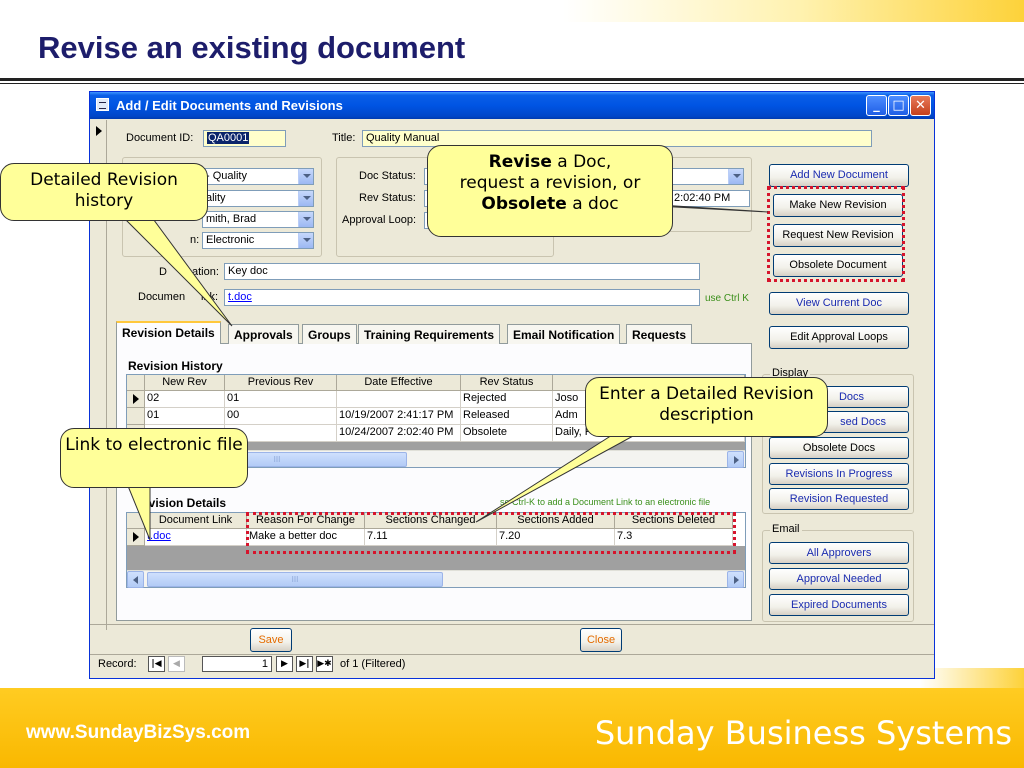 The image size is (1024, 768). I want to click on col-previous-rev: Previous Rev, so click(281, 383).